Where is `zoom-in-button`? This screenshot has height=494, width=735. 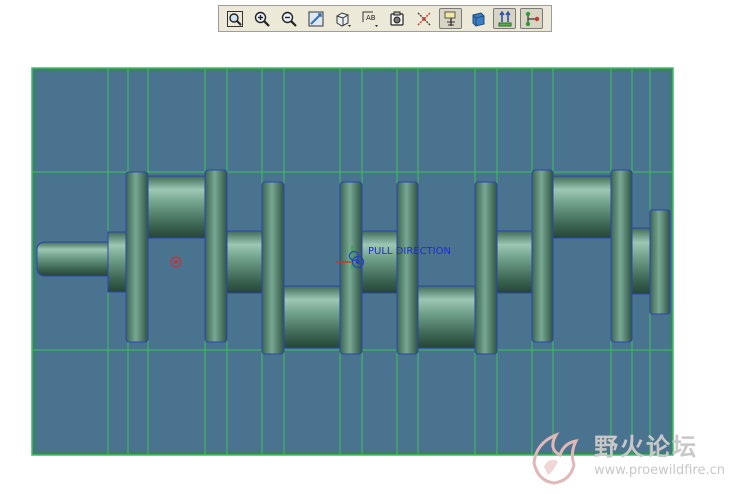
zoom-in-button is located at coordinates (261, 18).